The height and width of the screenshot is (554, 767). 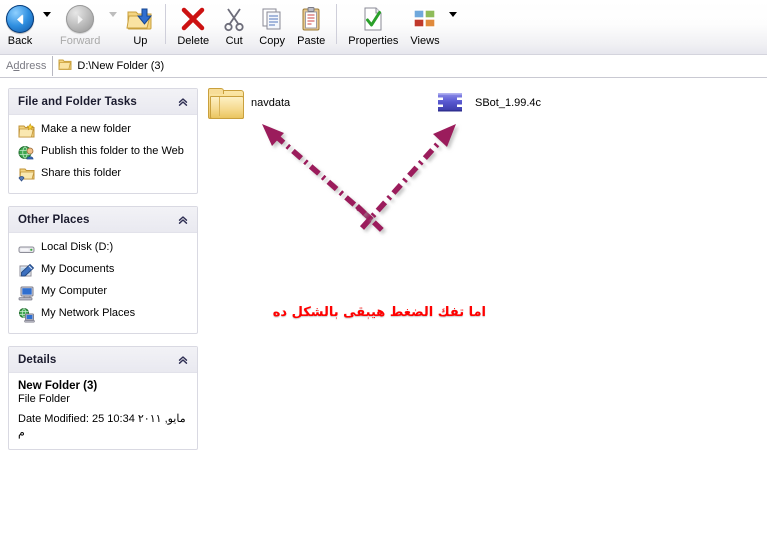 What do you see at coordinates (26, 153) in the screenshot?
I see `publish-web-icon` at bounding box center [26, 153].